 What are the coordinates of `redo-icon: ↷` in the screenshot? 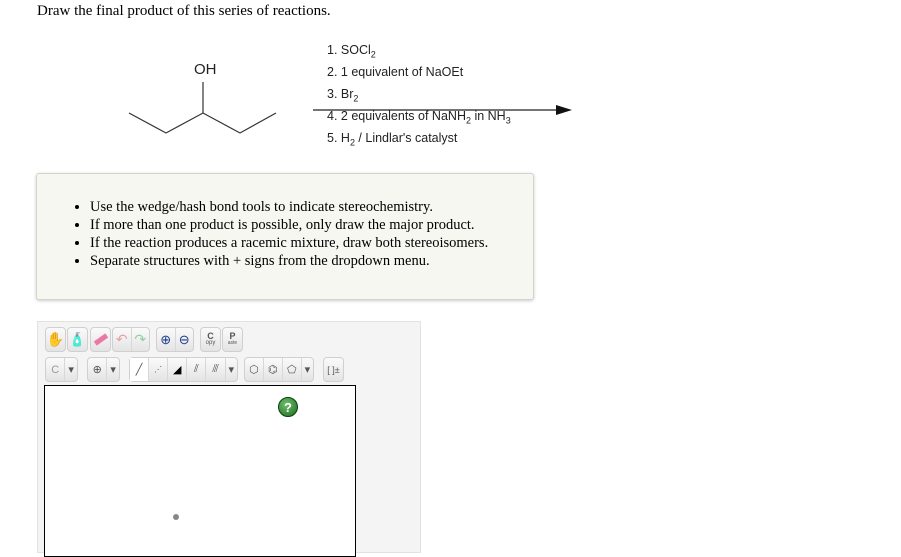 It's located at (140, 339).